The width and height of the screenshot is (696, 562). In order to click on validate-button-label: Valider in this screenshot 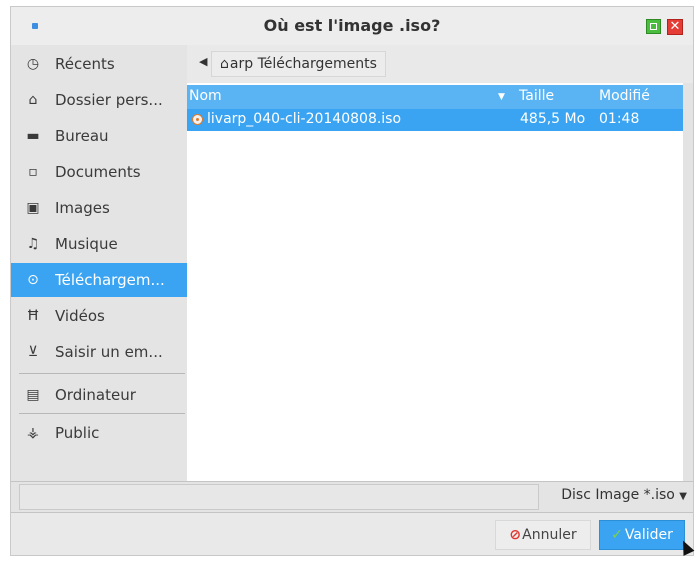, I will do `click(648, 535)`.